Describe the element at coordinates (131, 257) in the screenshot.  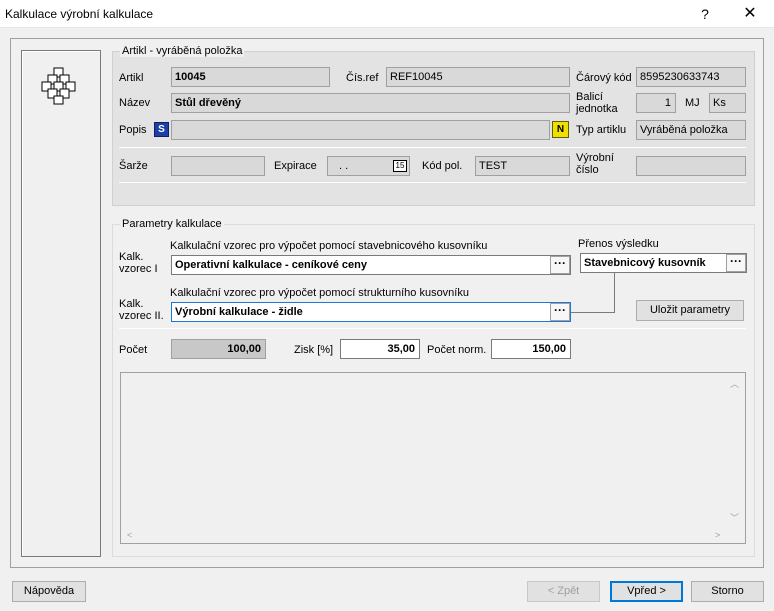
I see `vzorec1-label-1: Kalk.` at that location.